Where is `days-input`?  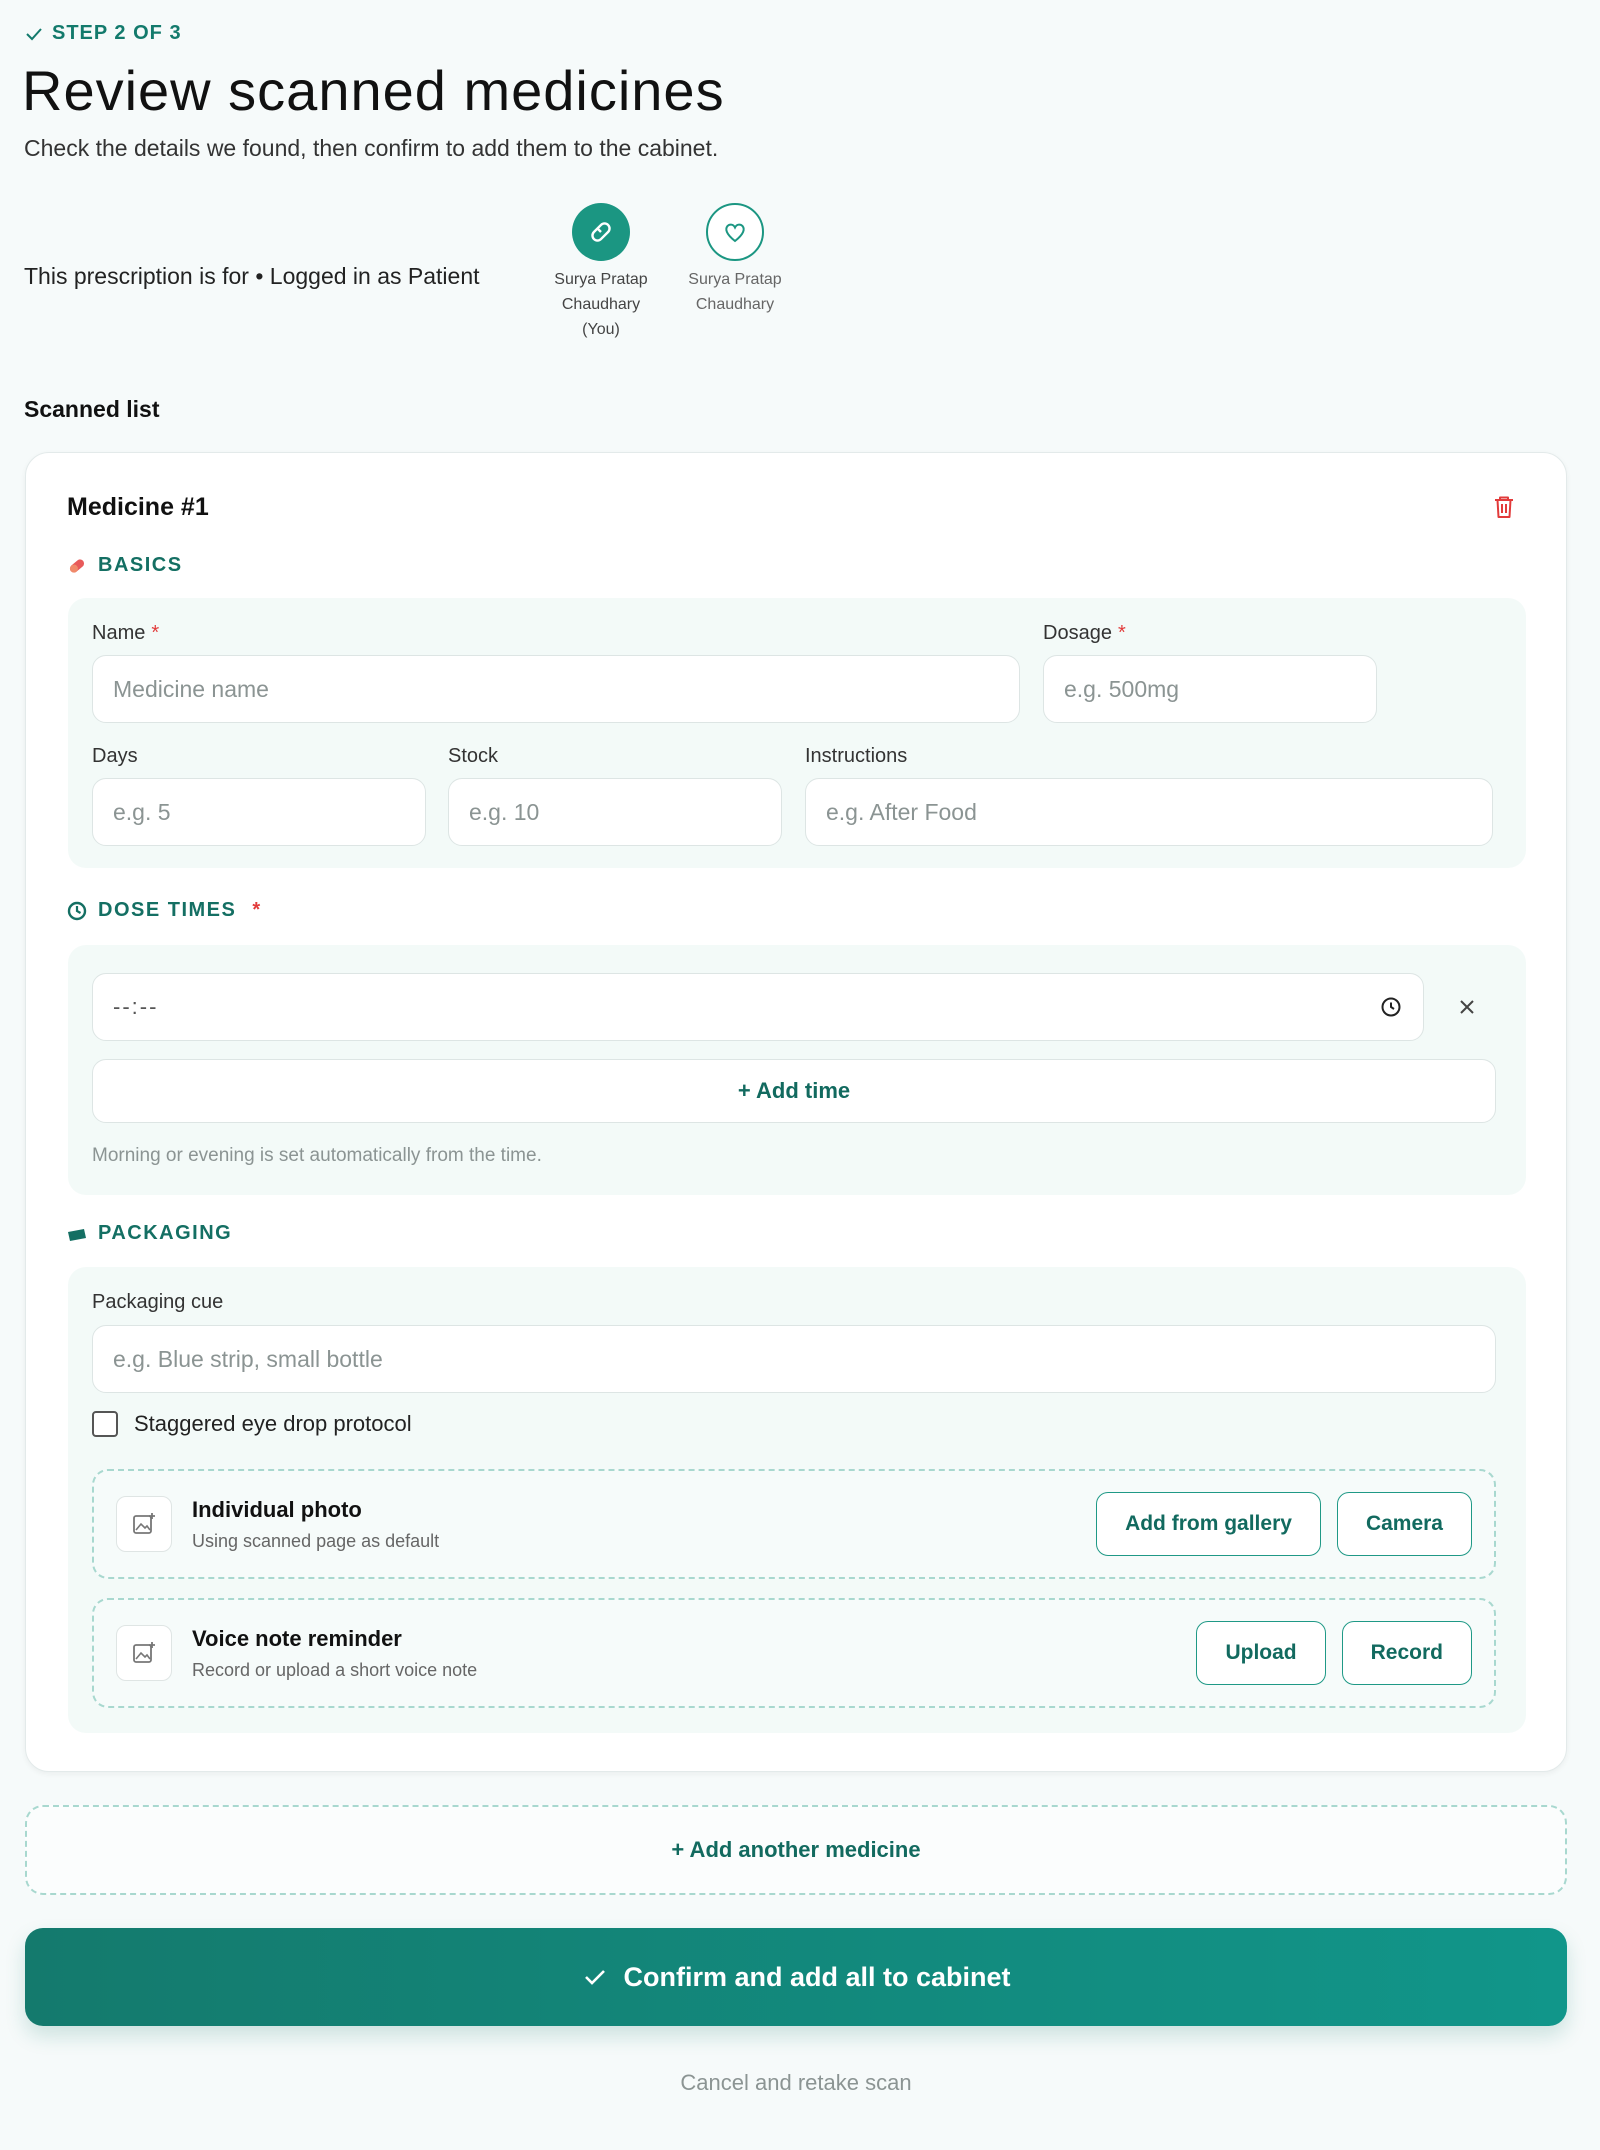 days-input is located at coordinates (259, 812).